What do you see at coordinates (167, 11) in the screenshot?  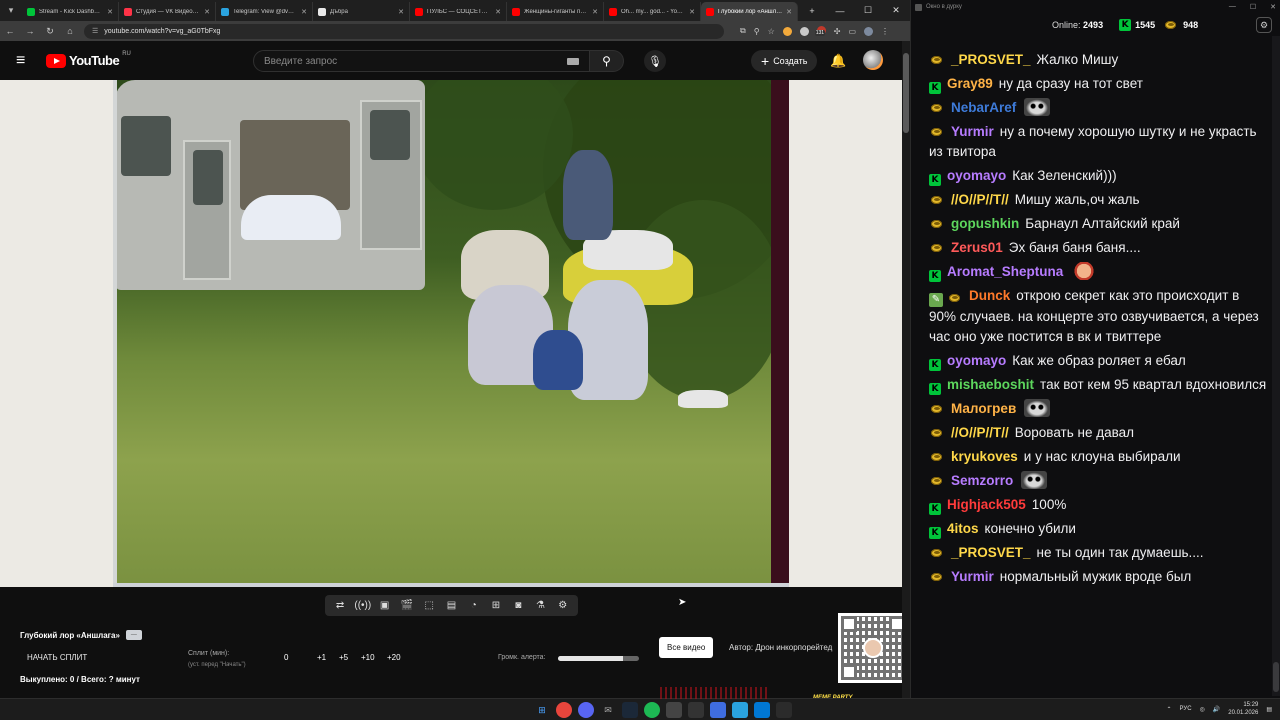 I see `browser-tab: Студия — VK Видео Live ✕` at bounding box center [167, 11].